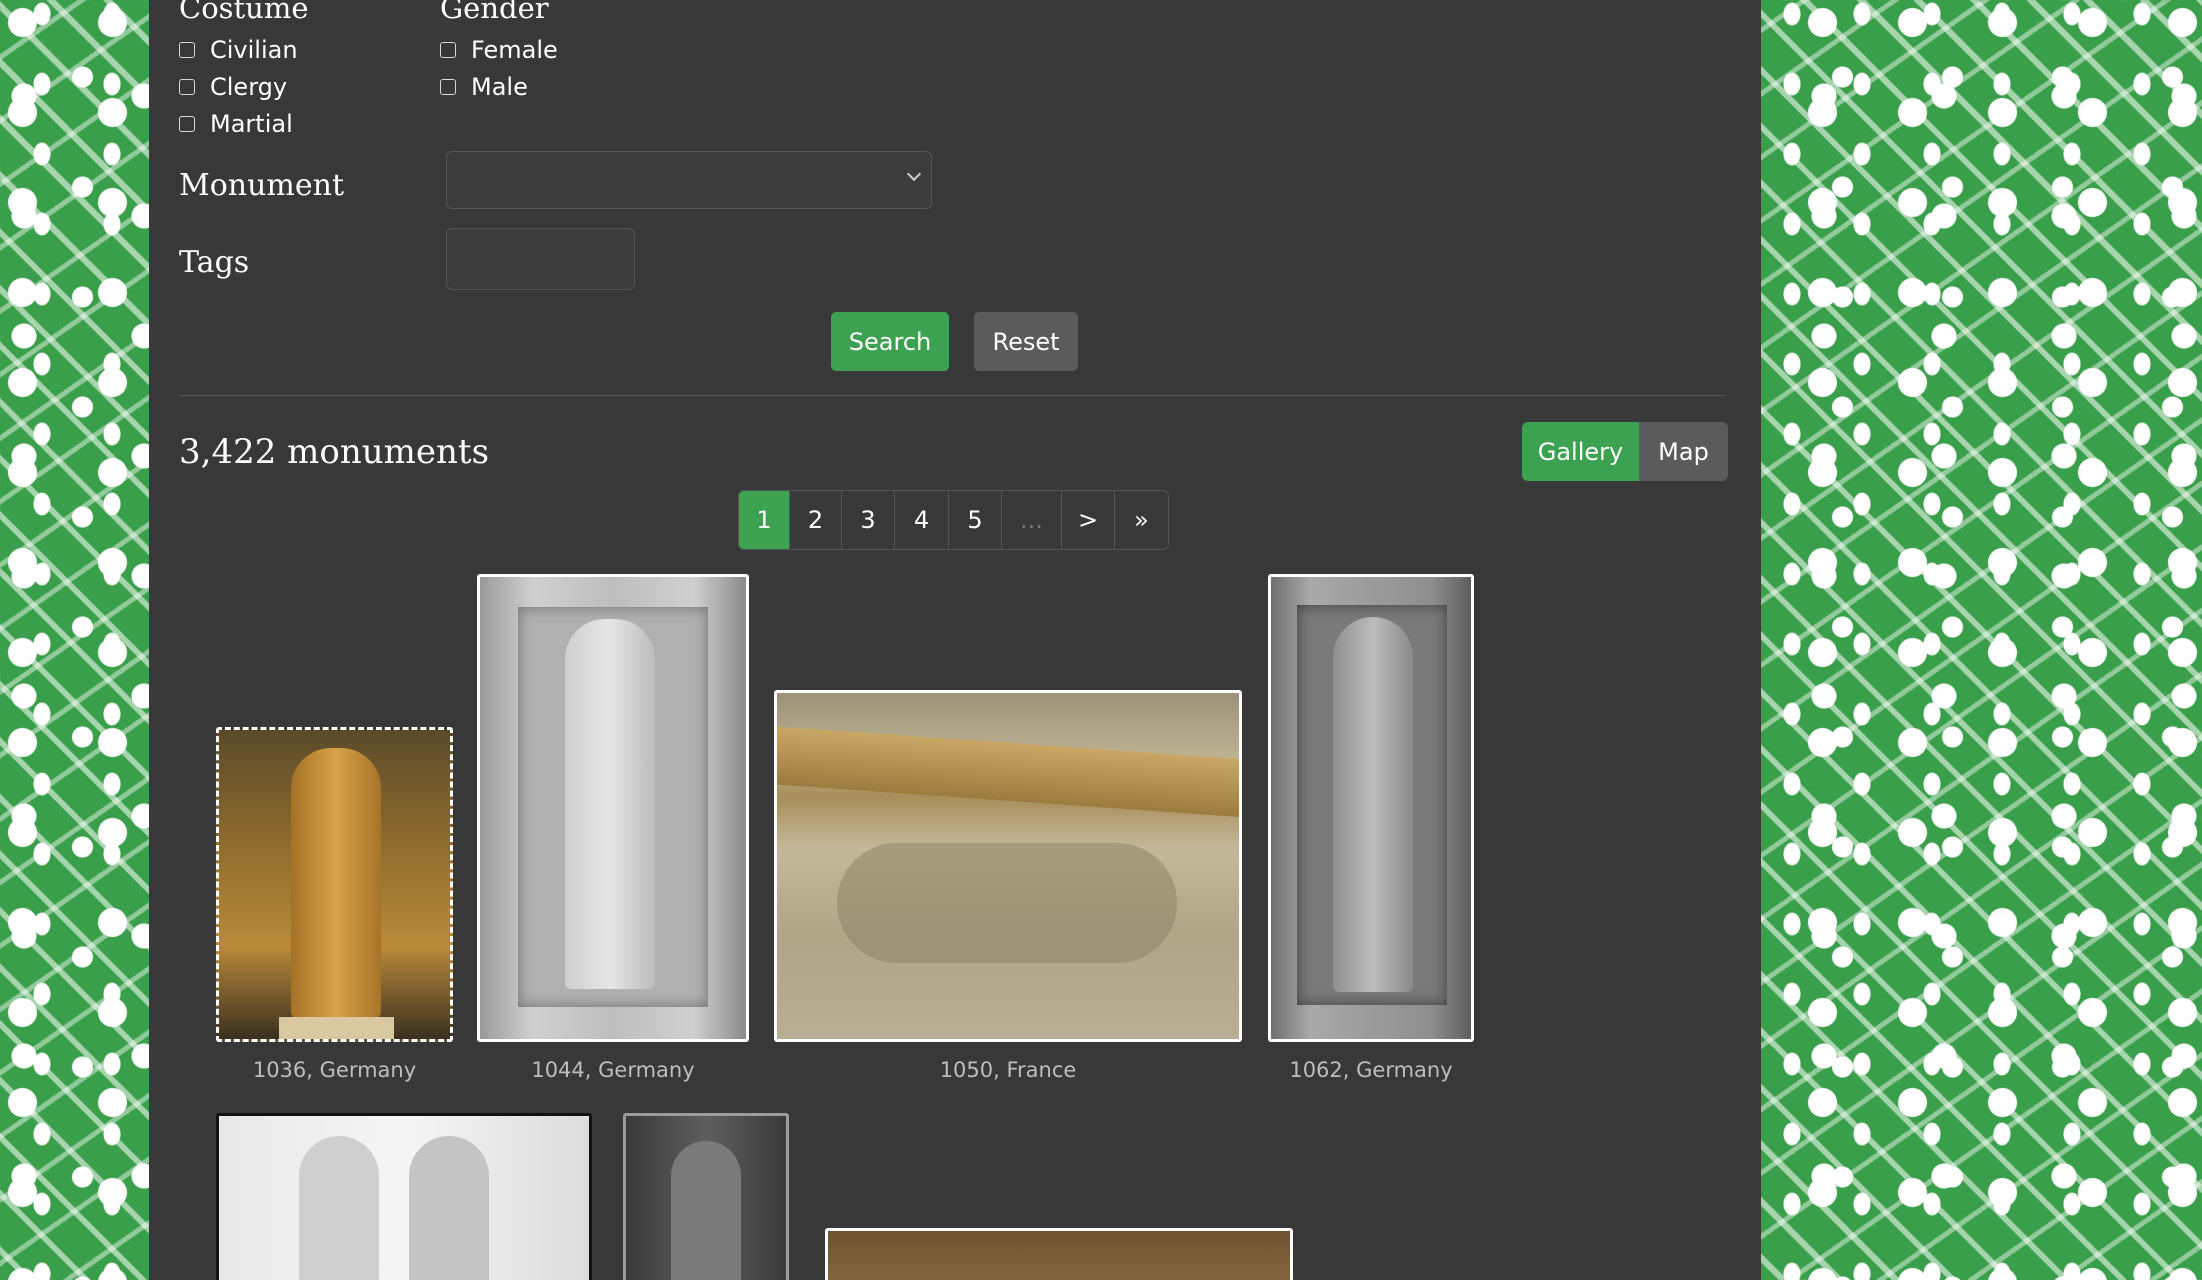 The image size is (2202, 1280). I want to click on page-link: 4, so click(921, 520).